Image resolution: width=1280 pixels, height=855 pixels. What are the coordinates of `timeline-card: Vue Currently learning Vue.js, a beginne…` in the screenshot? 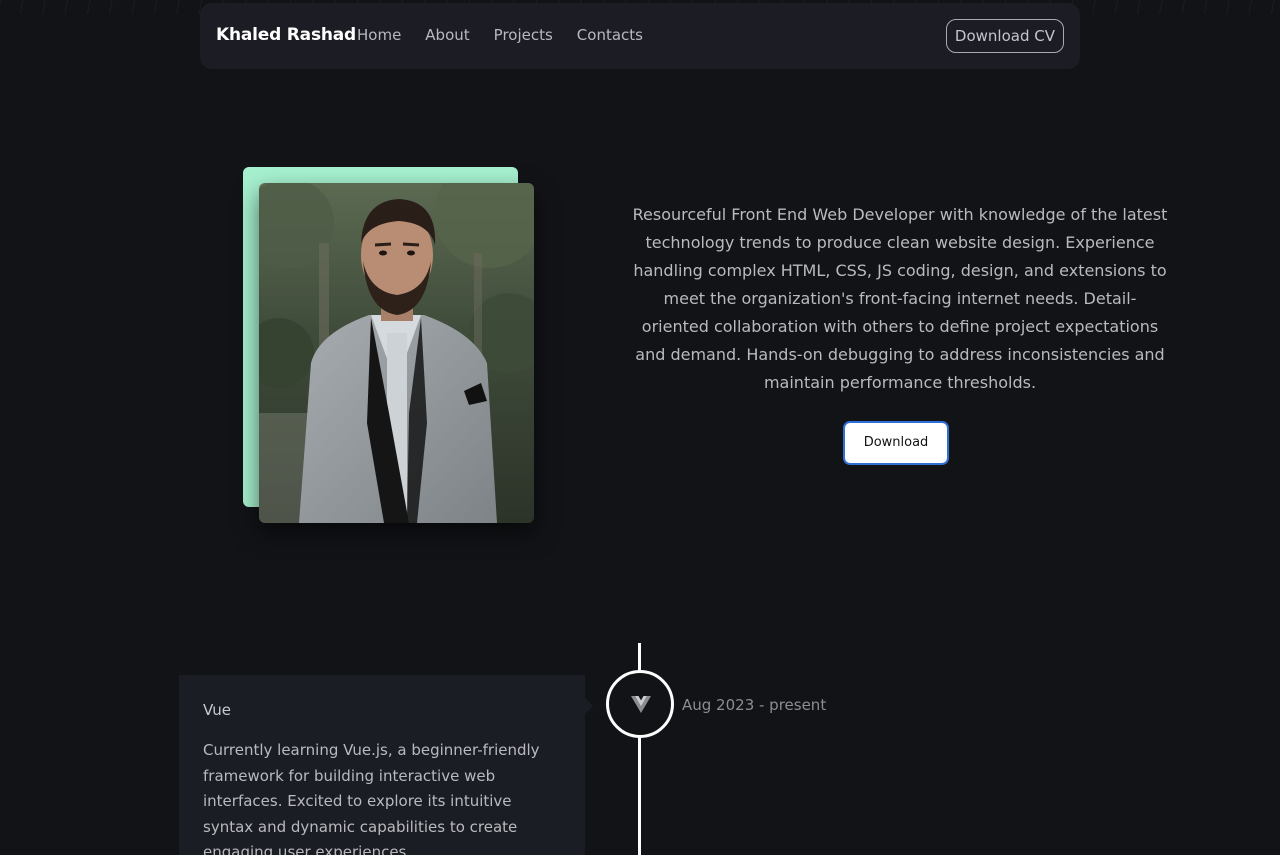 It's located at (382, 765).